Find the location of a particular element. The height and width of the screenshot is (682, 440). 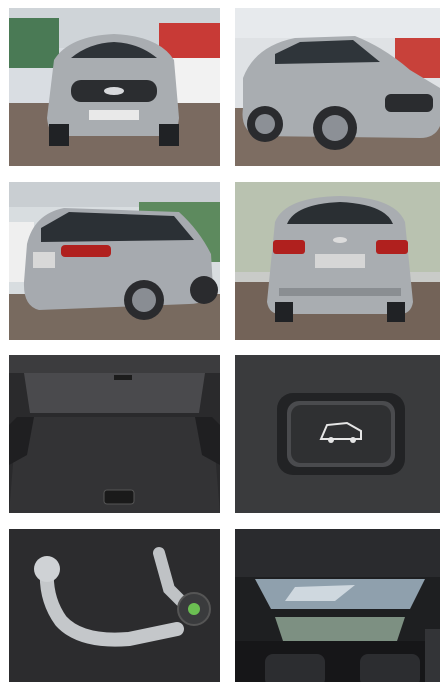

photo-rear-view is located at coordinates (337, 261).